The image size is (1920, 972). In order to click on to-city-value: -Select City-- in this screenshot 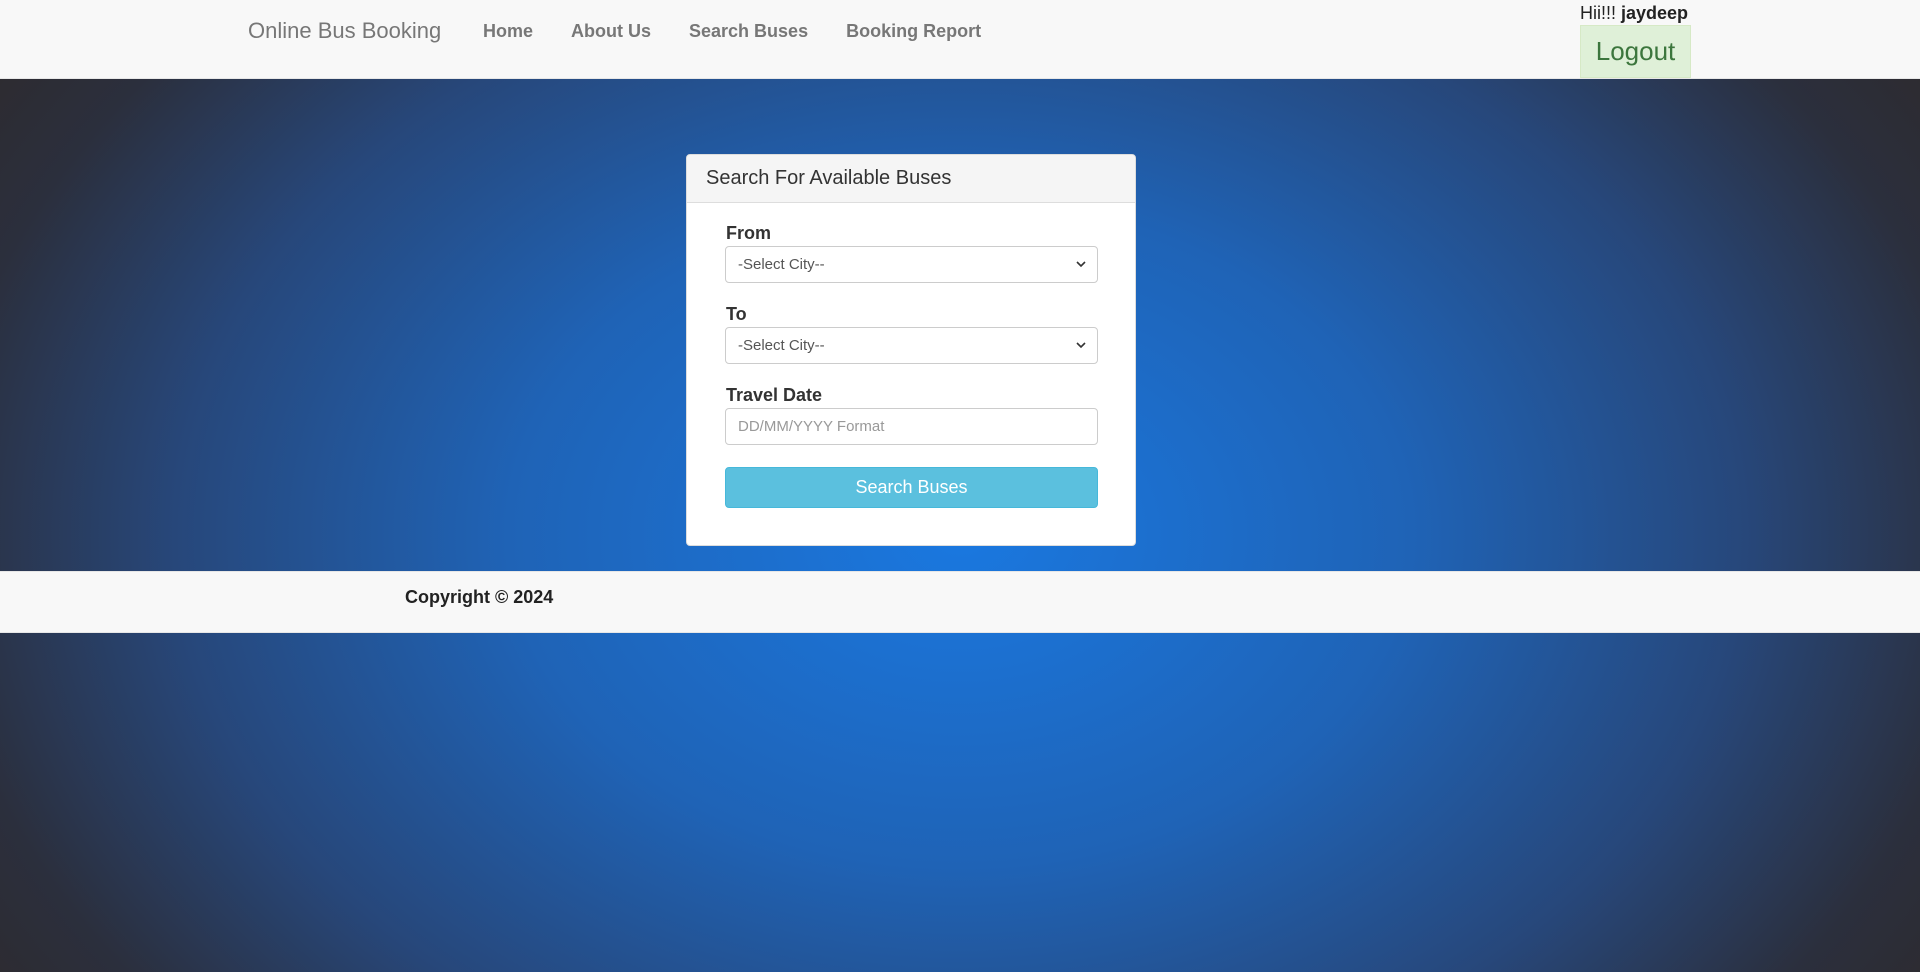, I will do `click(781, 345)`.